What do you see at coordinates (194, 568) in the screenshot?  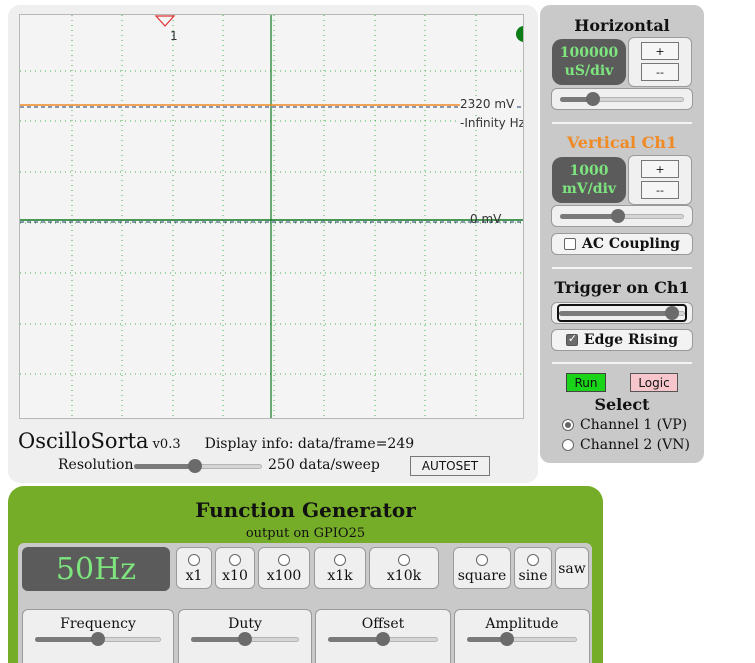 I see `multiplier-x1-button: x1` at bounding box center [194, 568].